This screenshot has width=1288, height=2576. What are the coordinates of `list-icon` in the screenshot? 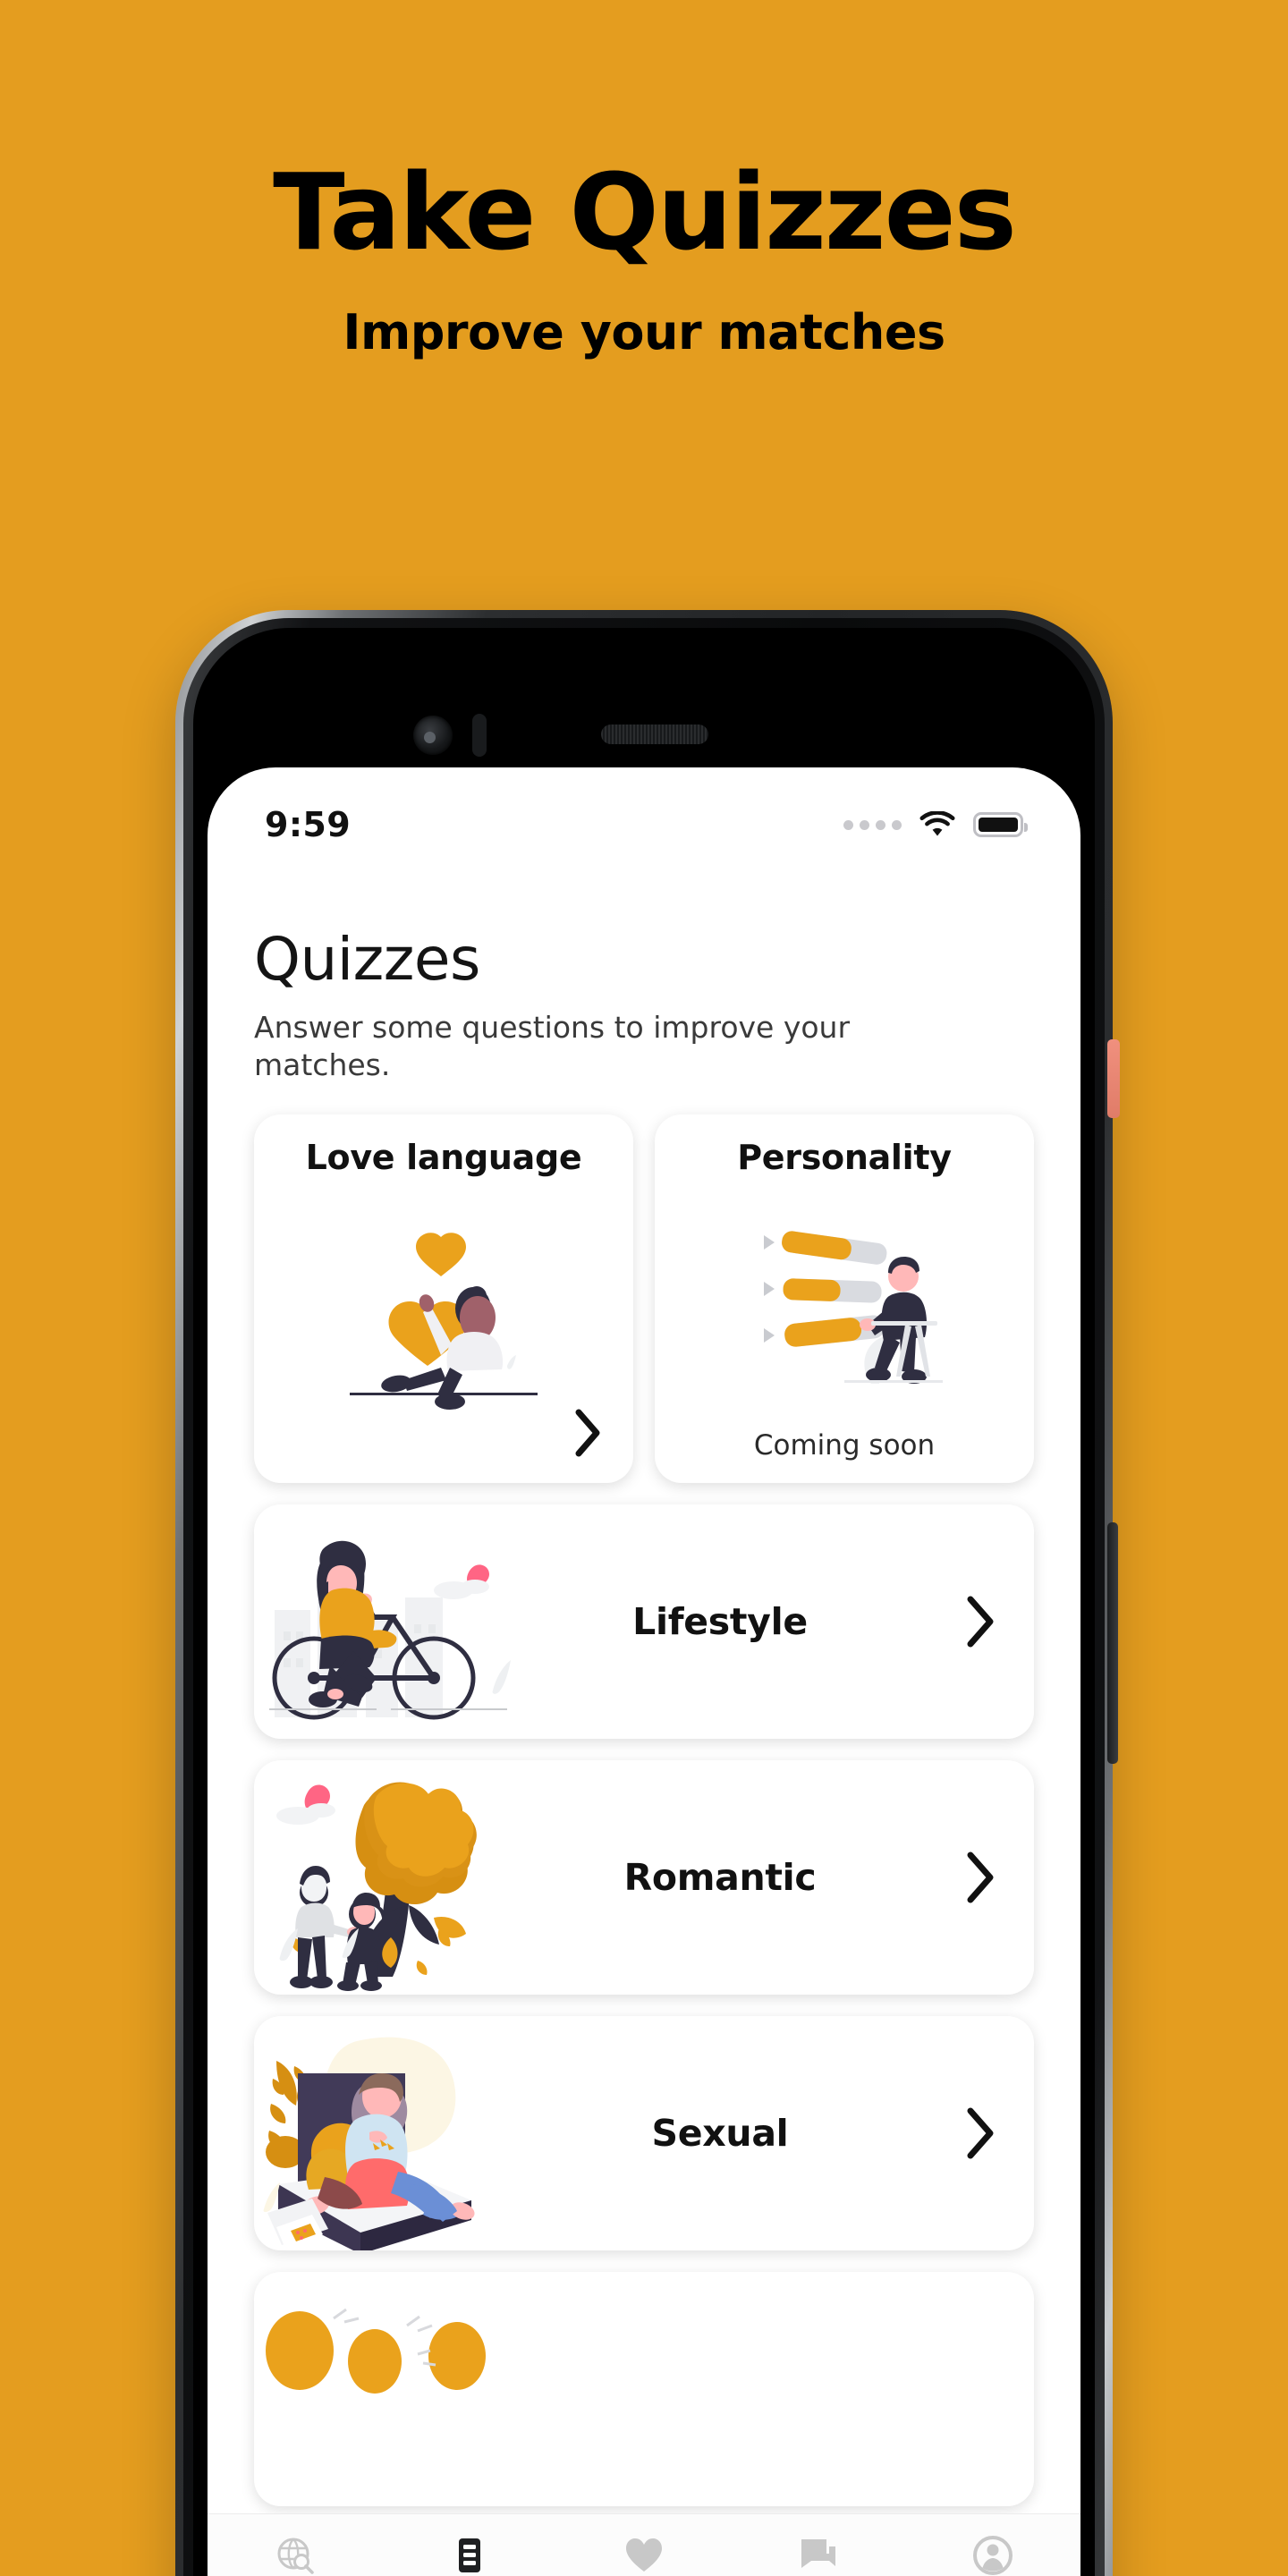 It's located at (469, 2555).